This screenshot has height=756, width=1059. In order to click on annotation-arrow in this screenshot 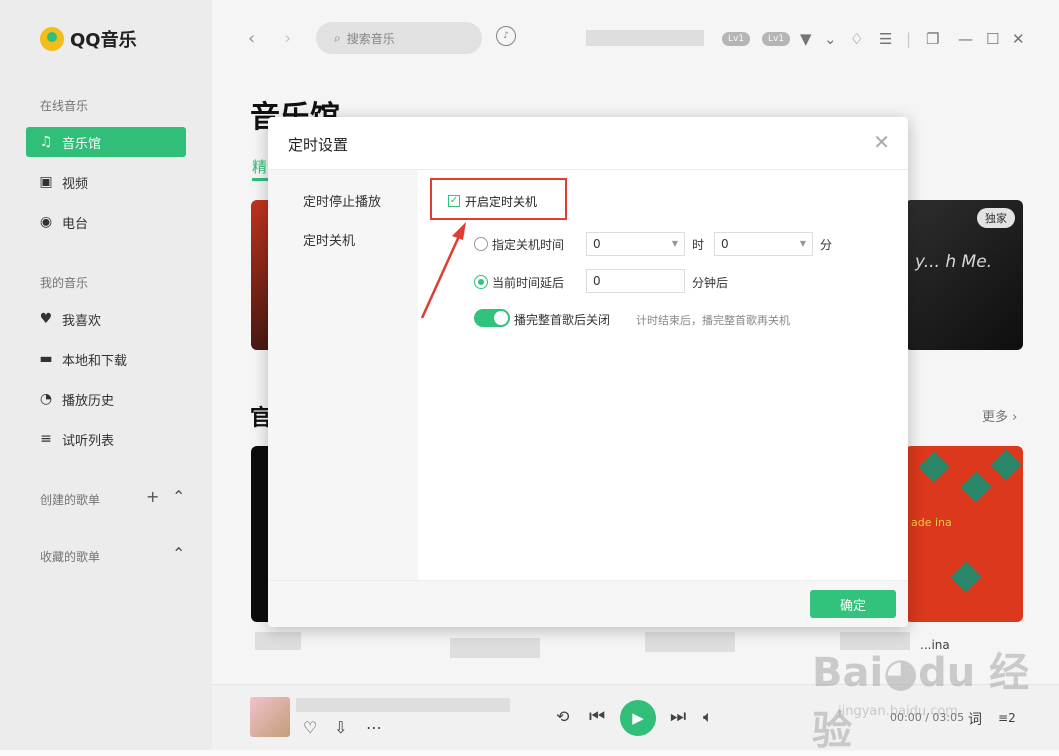, I will do `click(443, 270)`.